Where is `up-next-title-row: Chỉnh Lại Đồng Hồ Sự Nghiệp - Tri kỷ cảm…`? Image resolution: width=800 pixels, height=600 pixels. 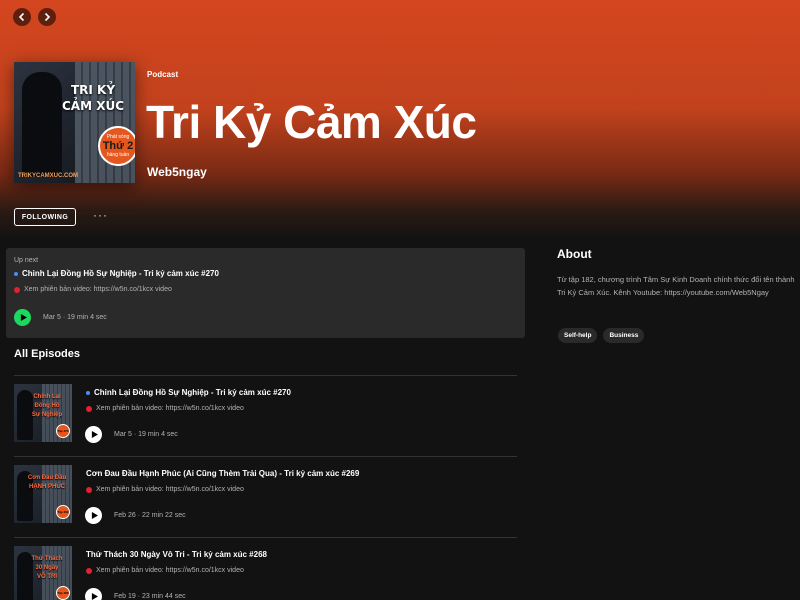
up-next-title-row: Chỉnh Lại Đồng Hồ Sự Nghiệp - Tri kỷ cảm… is located at coordinates (116, 273).